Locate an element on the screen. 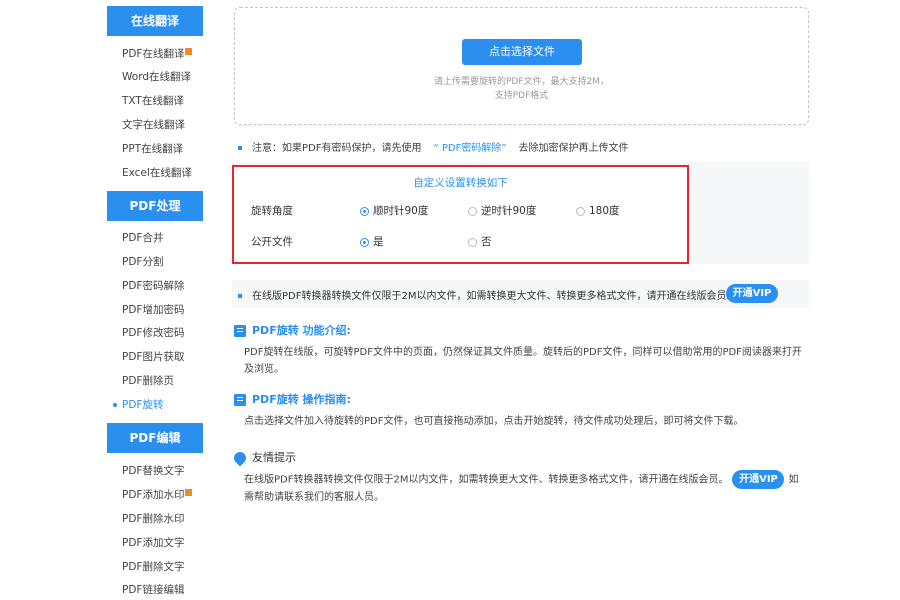  radio-label: 否 is located at coordinates (486, 242).